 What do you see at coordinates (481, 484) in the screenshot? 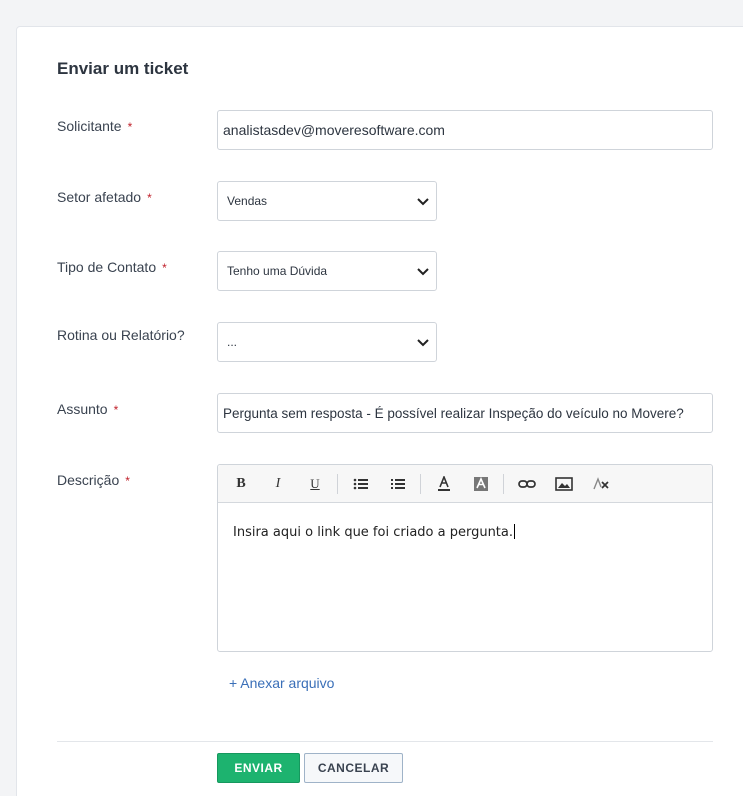
I see `background-color-icon` at bounding box center [481, 484].